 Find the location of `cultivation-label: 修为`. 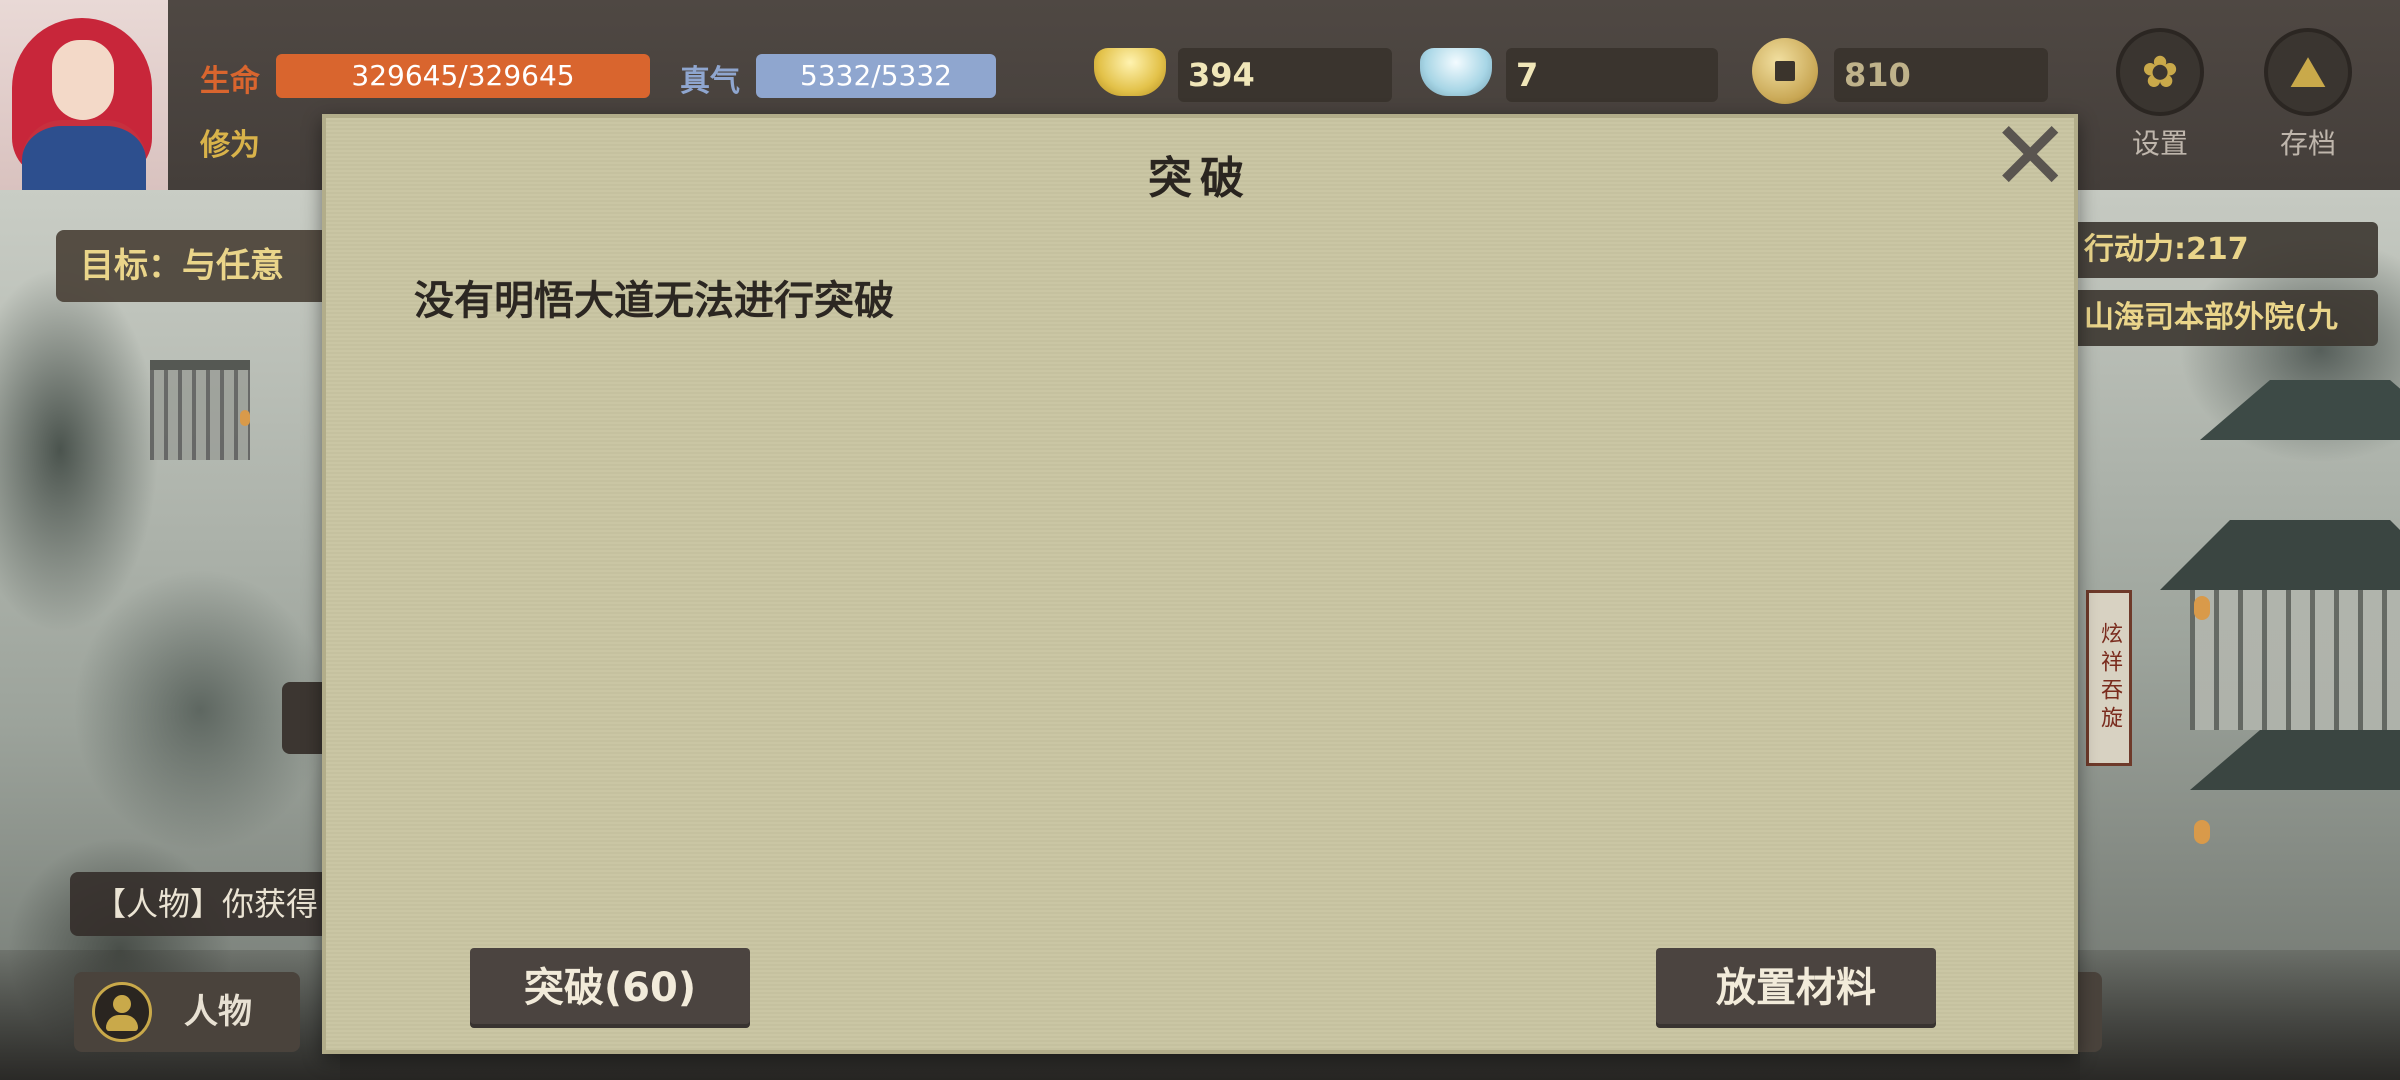

cultivation-label: 修为 is located at coordinates (230, 145).